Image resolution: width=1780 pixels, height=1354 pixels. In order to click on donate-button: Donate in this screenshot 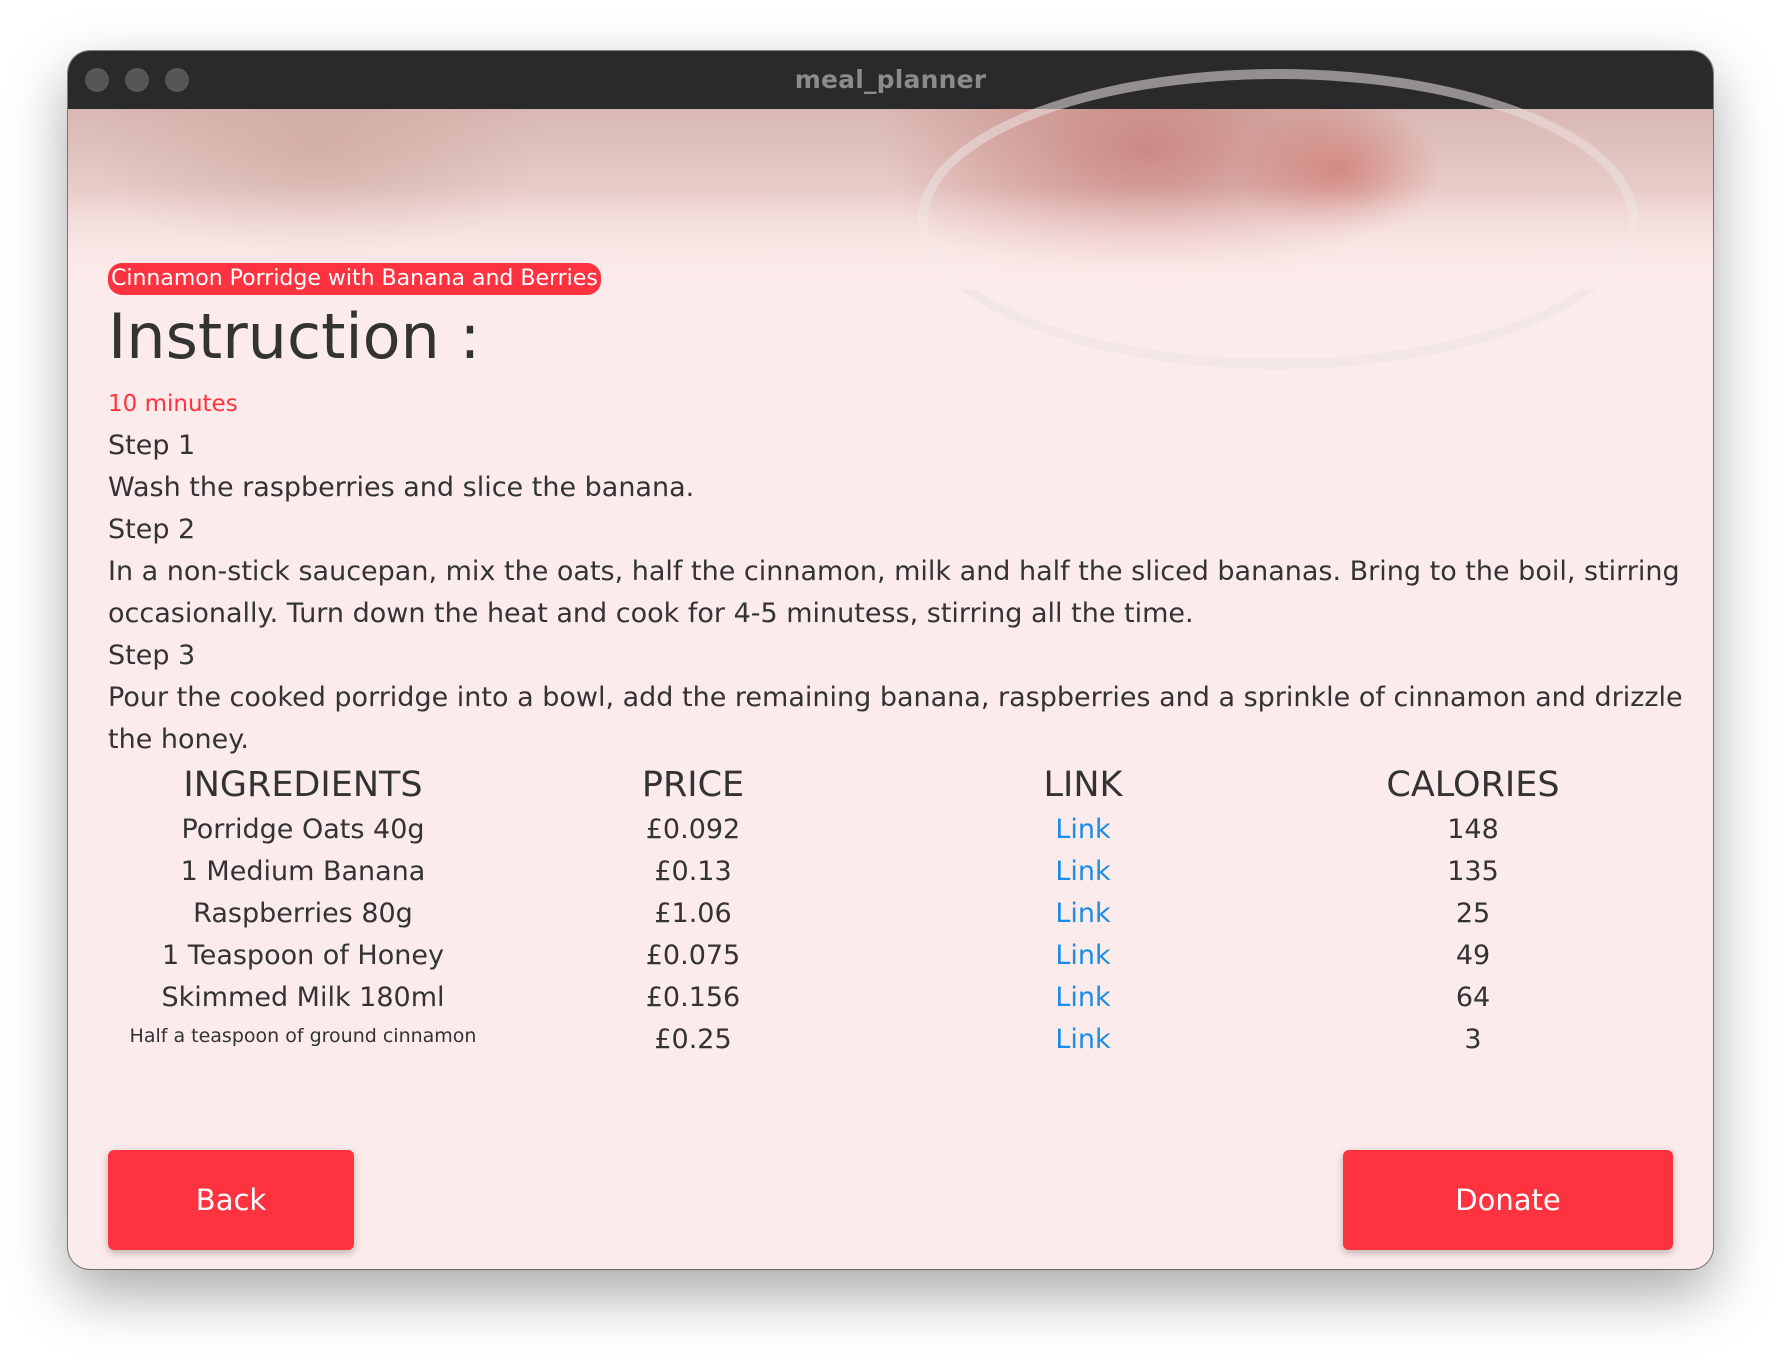, I will do `click(1508, 1200)`.